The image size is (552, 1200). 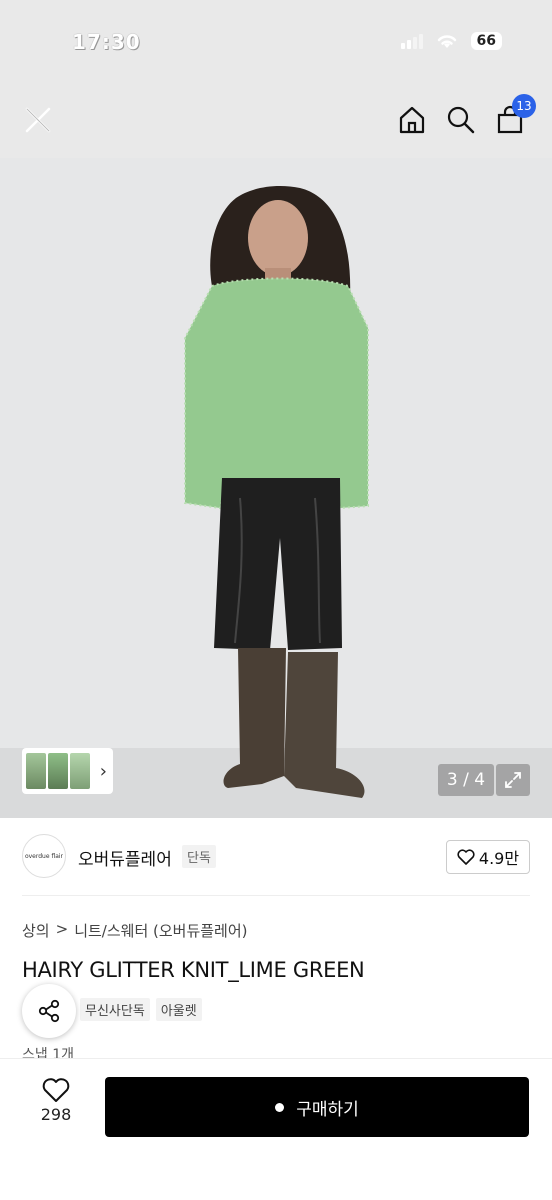 I want to click on status-icons: 66, so click(x=451, y=41).